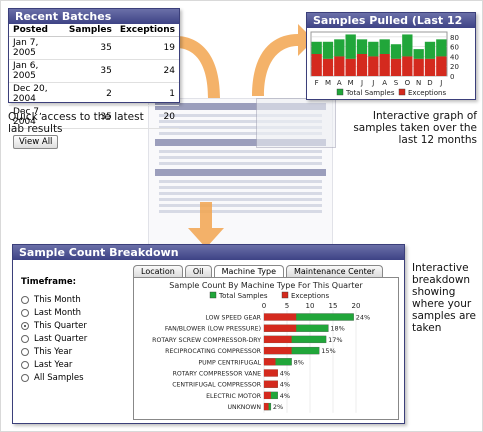  Describe the element at coordinates (264, 306) in the screenshot. I see `x-tick-label: 0` at that location.